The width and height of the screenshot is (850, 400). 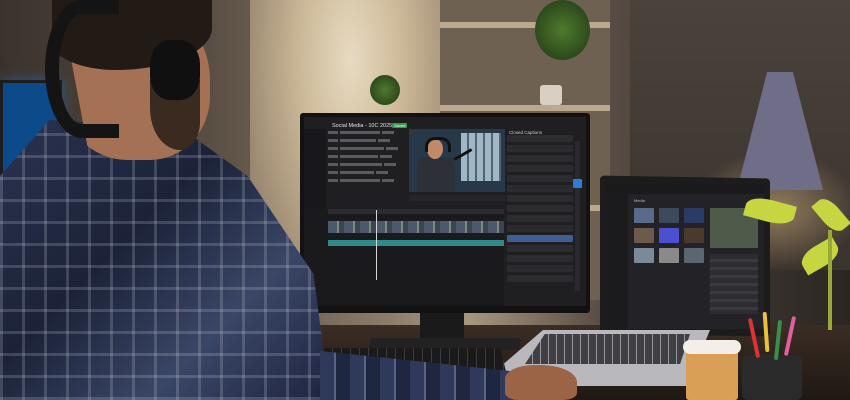 What do you see at coordinates (436, 174) in the screenshot?
I see `podcaster` at bounding box center [436, 174].